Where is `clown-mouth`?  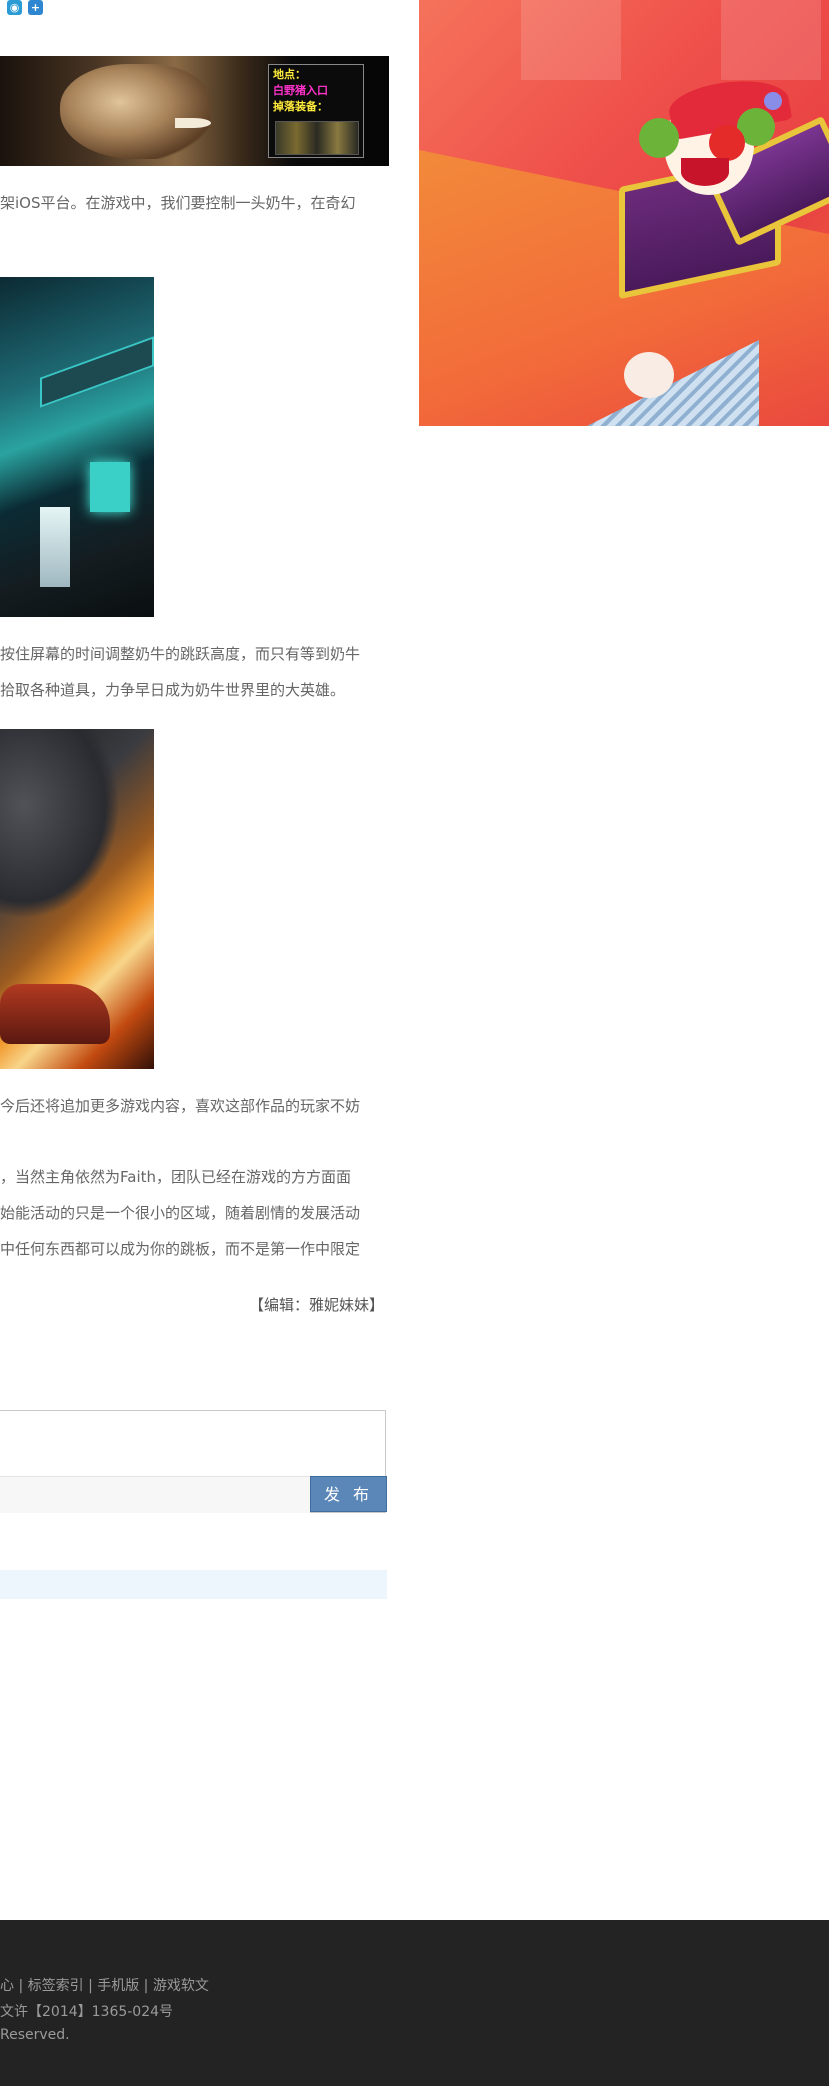
clown-mouth is located at coordinates (705, 172).